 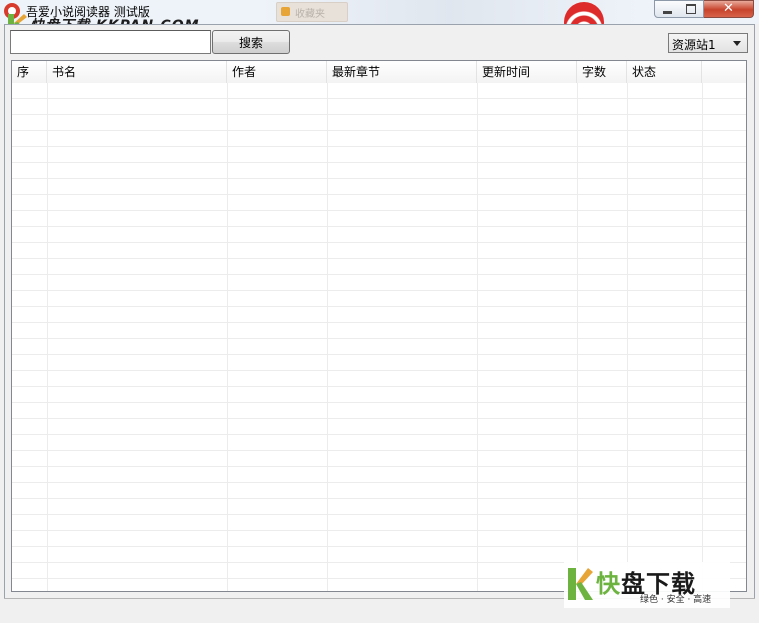 I want to click on column-header-title: 书名, so click(x=137, y=72).